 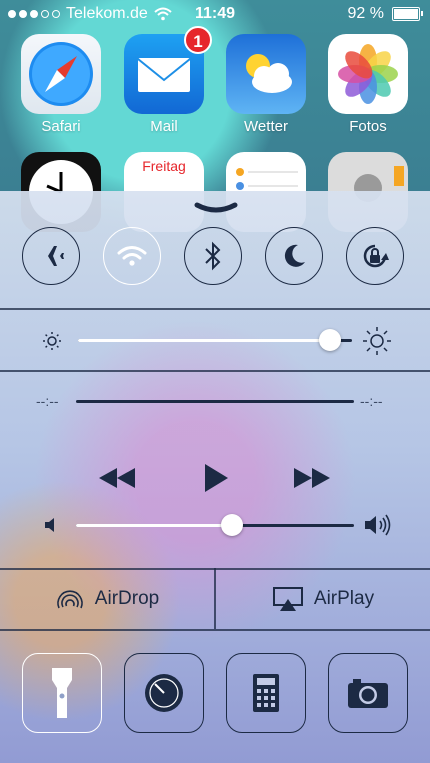 I want to click on volume-slider, so click(x=215, y=525).